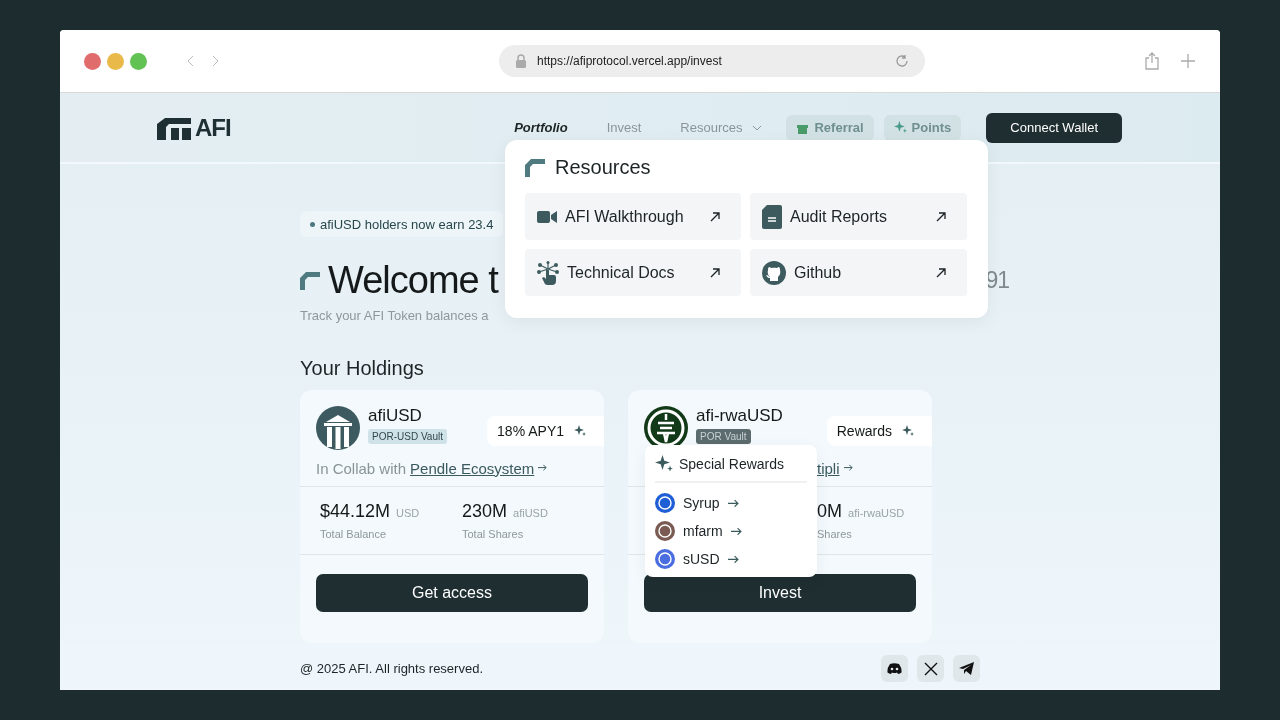  Describe the element at coordinates (191, 61) in the screenshot. I see `back-icon` at that location.